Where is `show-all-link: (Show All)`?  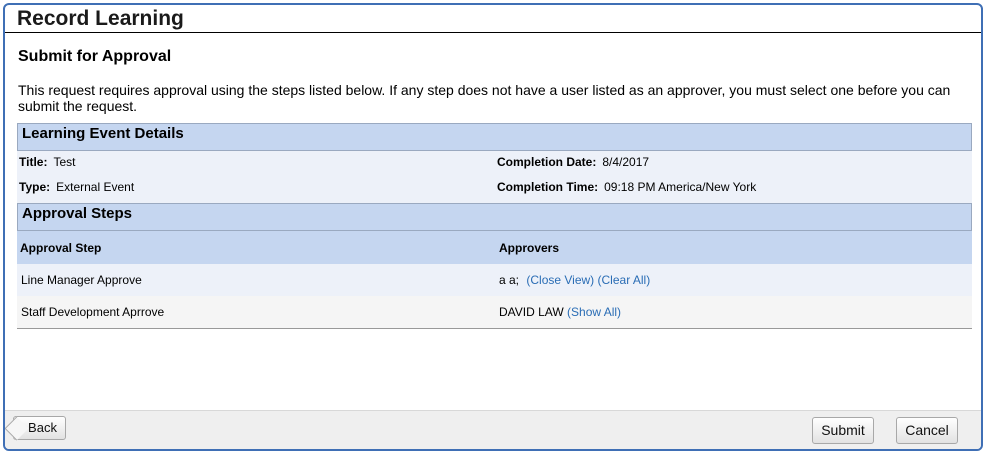 show-all-link: (Show All) is located at coordinates (594, 312).